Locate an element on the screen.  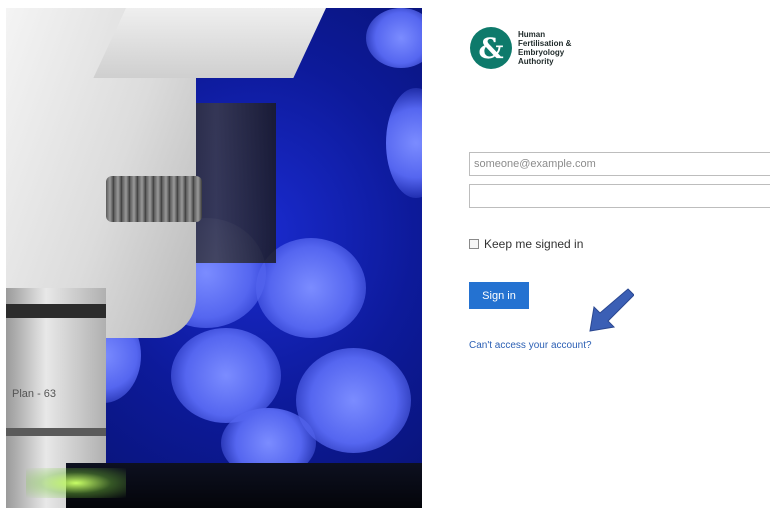
logo-mark-icon: & is located at coordinates (491, 48).